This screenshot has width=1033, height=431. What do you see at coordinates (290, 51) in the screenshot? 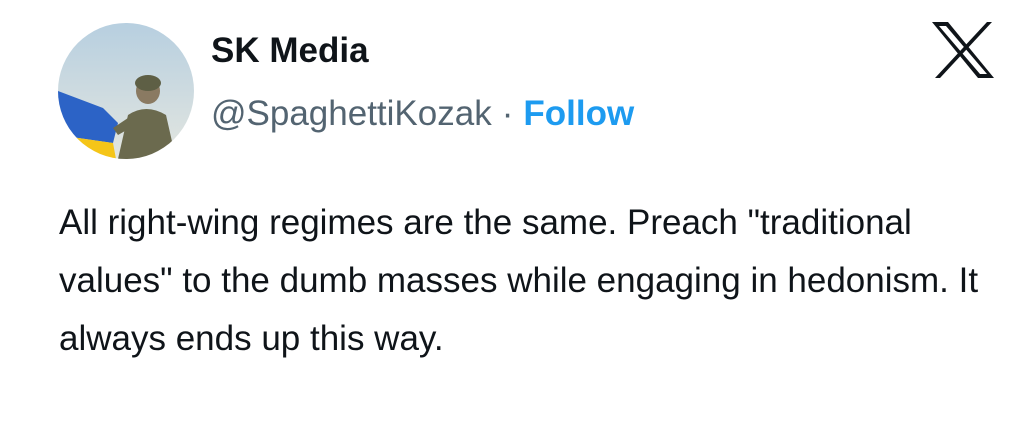
I see `display-name: SK Media` at bounding box center [290, 51].